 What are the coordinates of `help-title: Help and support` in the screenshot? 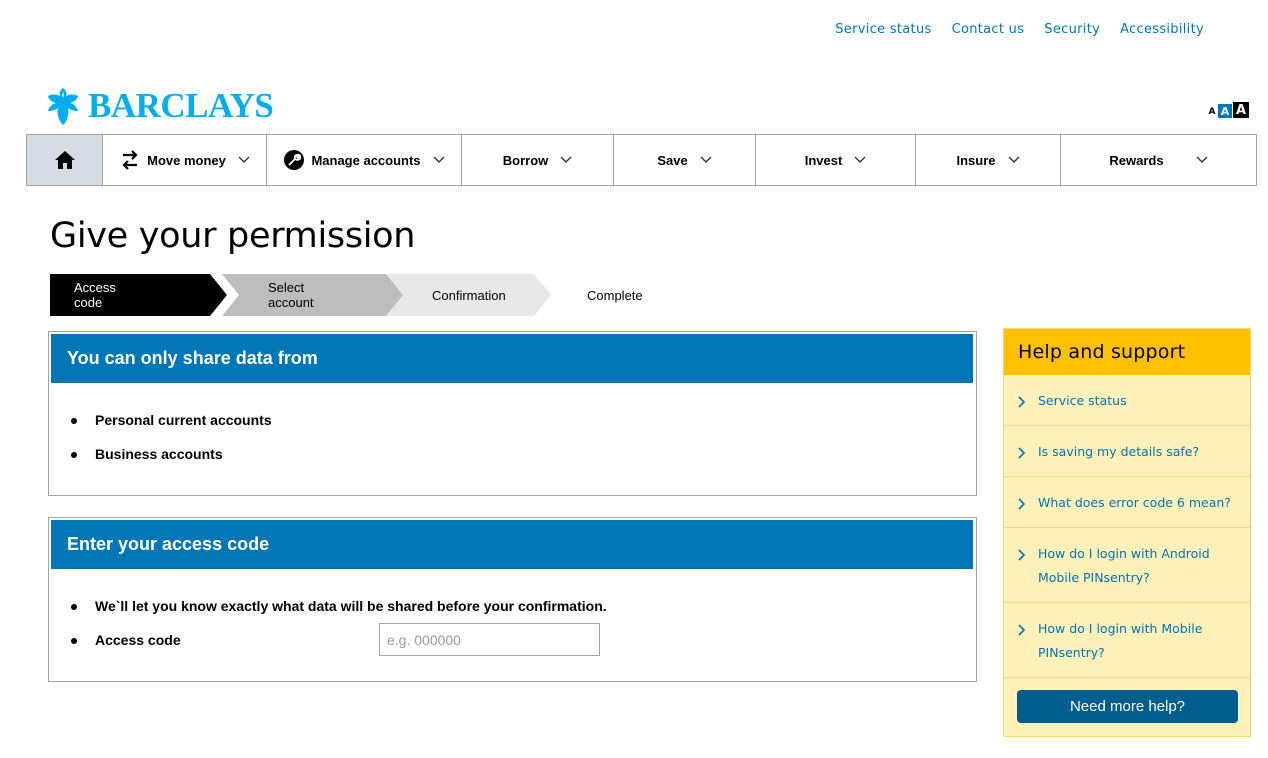 It's located at (1127, 352).